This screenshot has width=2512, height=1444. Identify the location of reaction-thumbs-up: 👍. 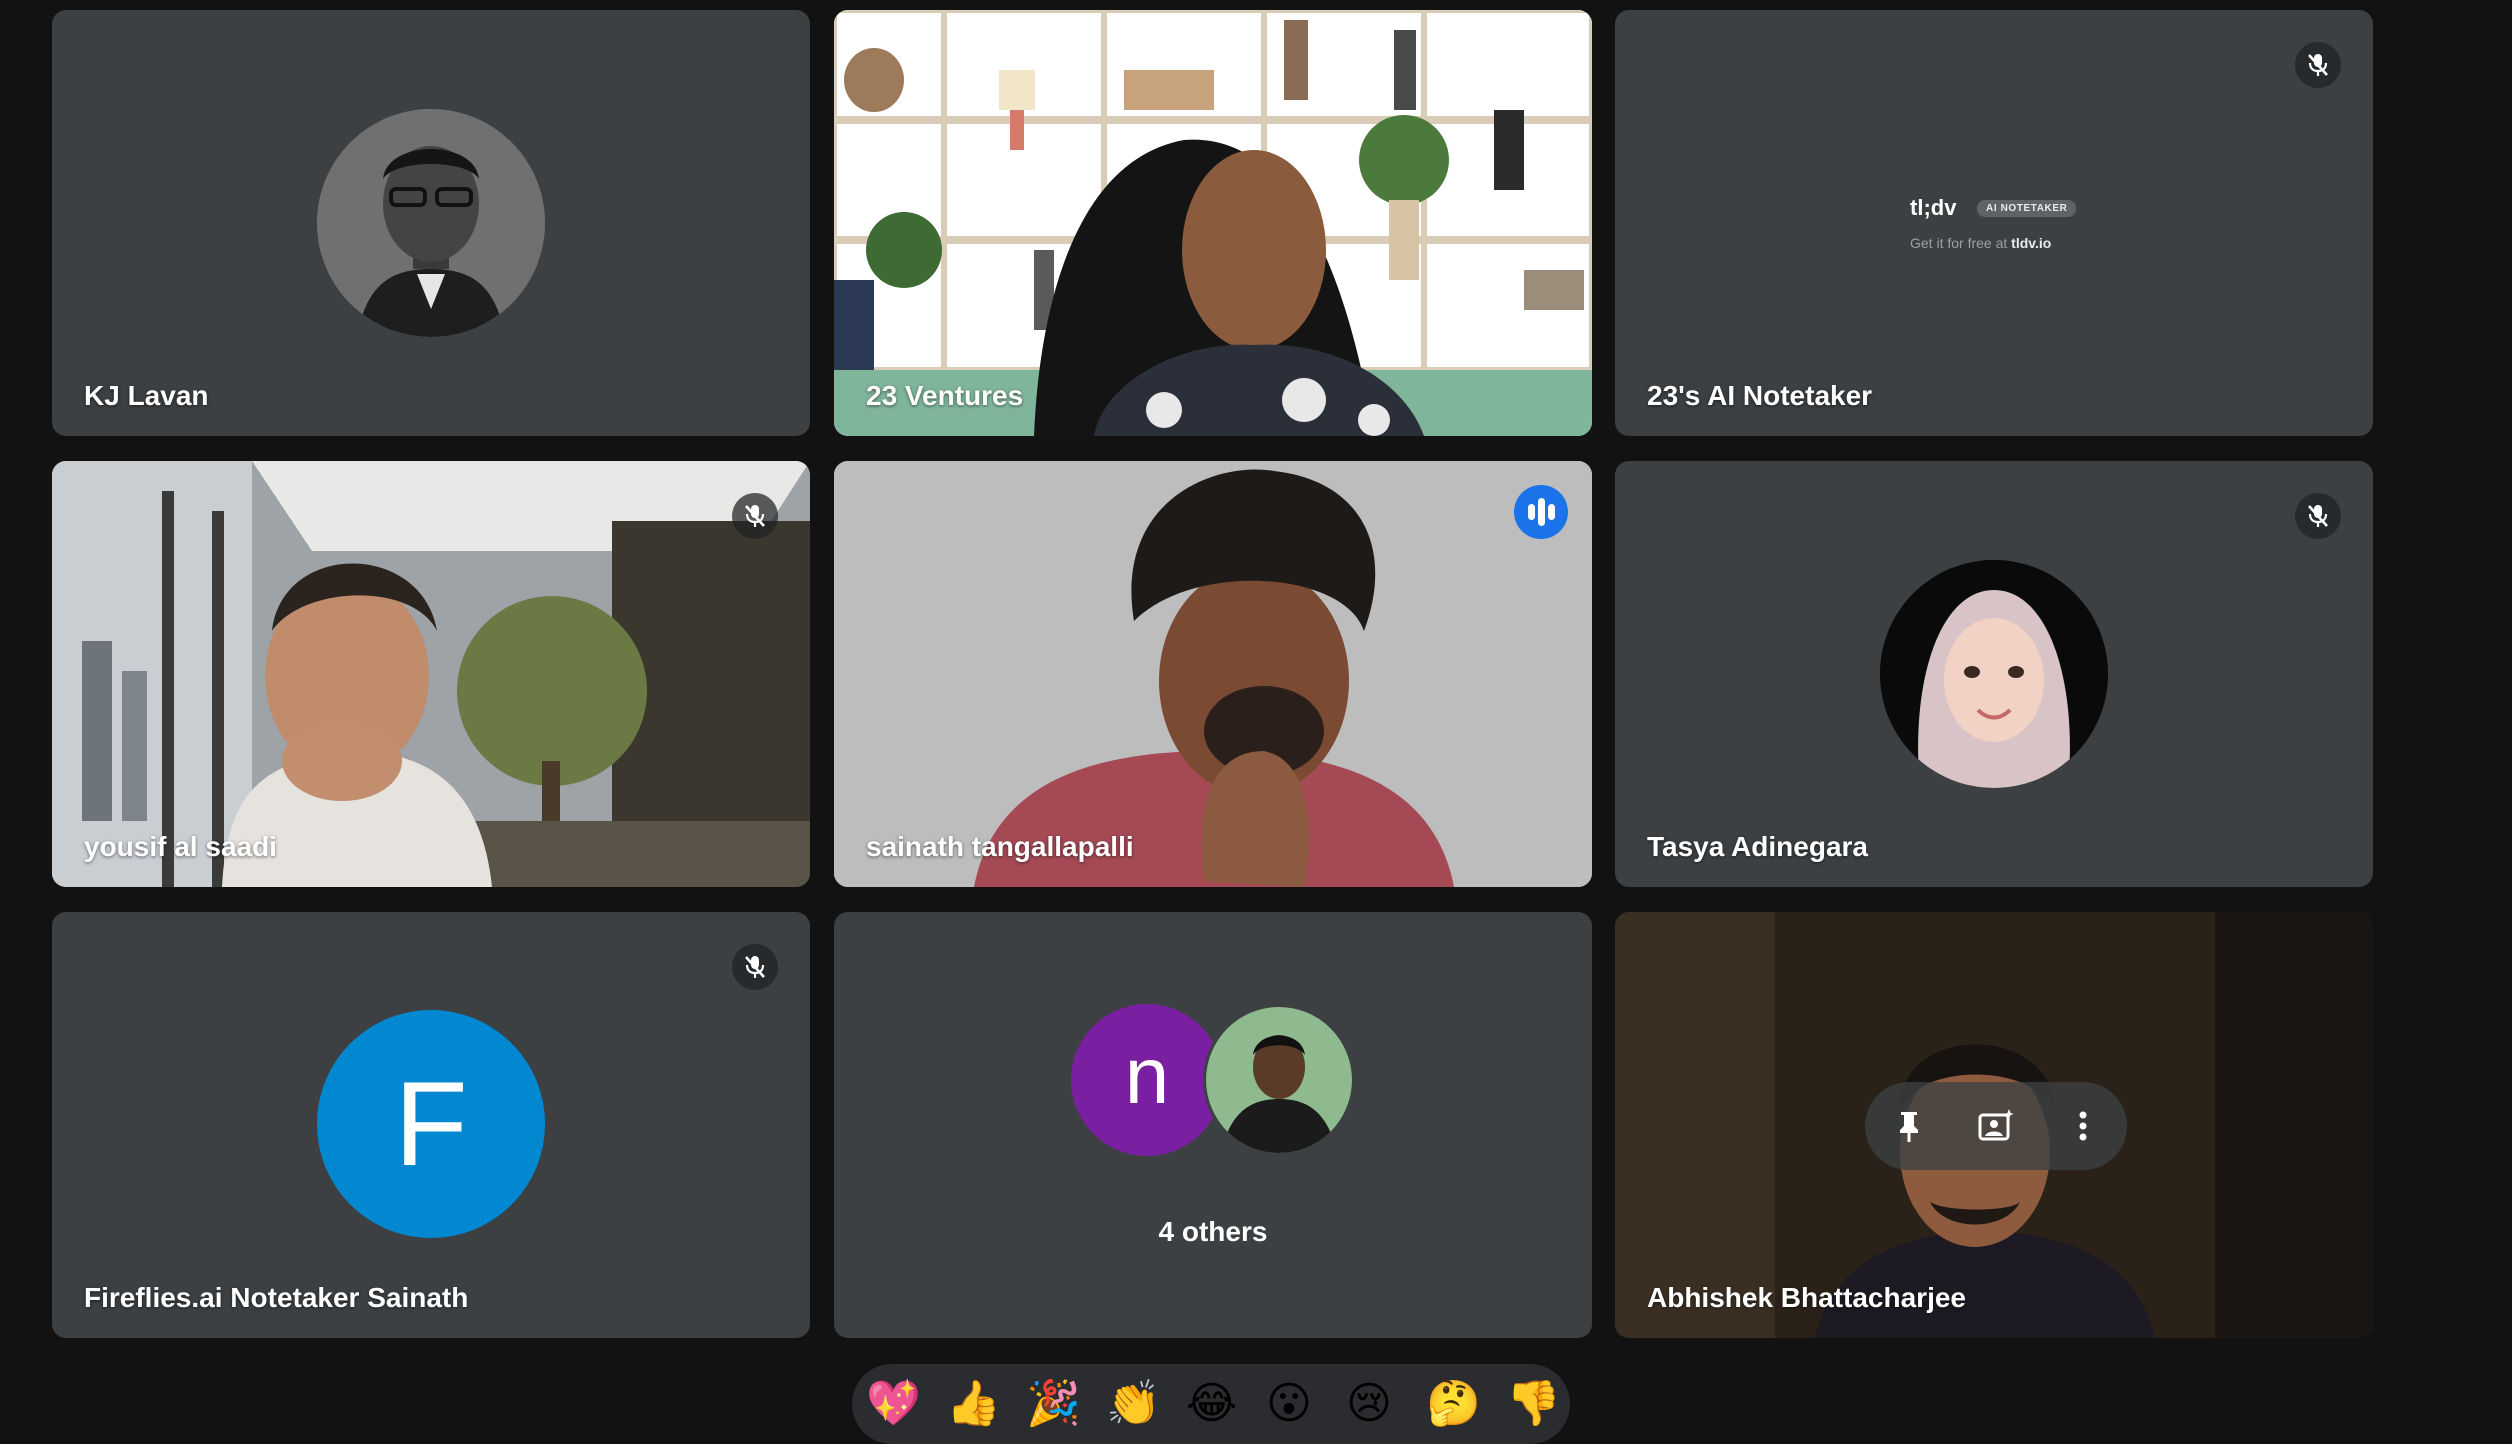
(973, 1404).